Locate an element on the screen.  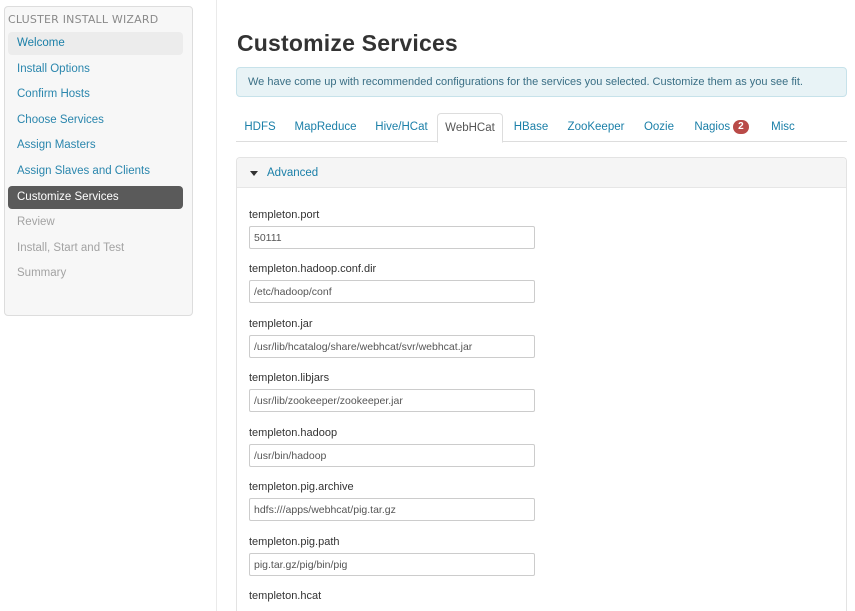
tab-hive-hcat: Hive/HCat is located at coordinates (401, 127).